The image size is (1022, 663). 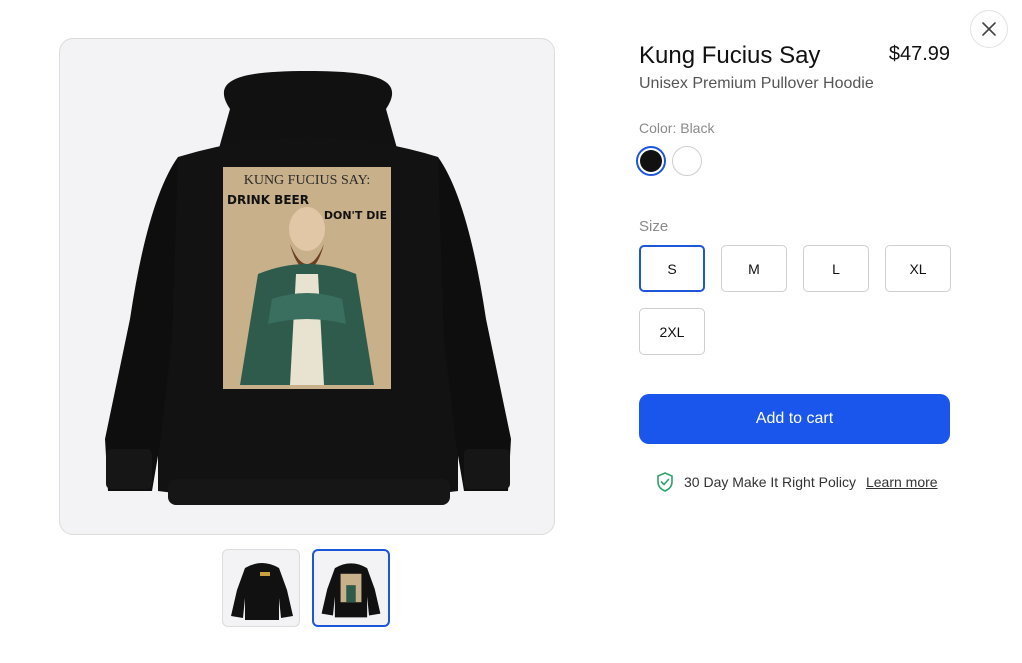 I want to click on size-option-m: M, so click(x=754, y=268).